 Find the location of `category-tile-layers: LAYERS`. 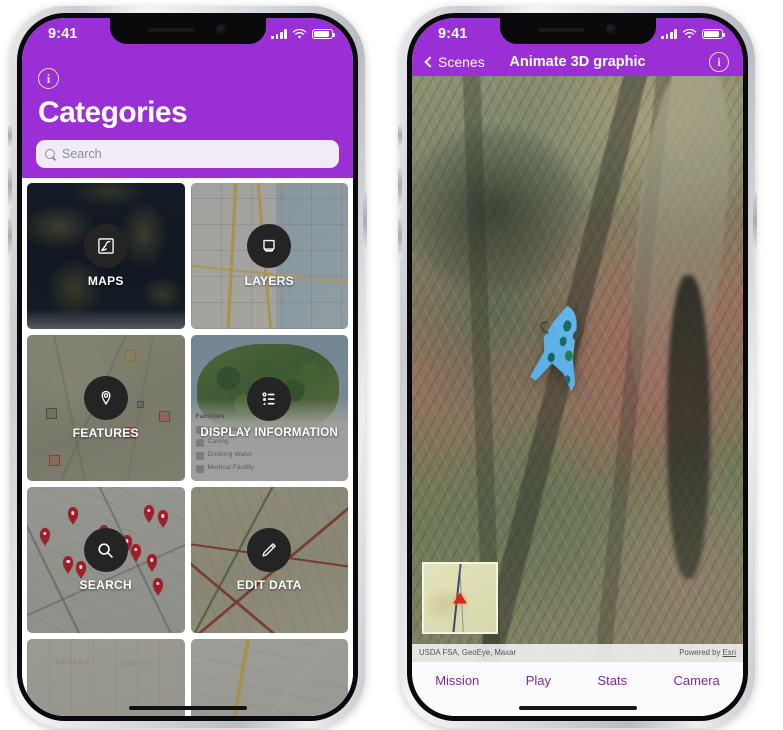

category-tile-layers: LAYERS is located at coordinates (269, 256).